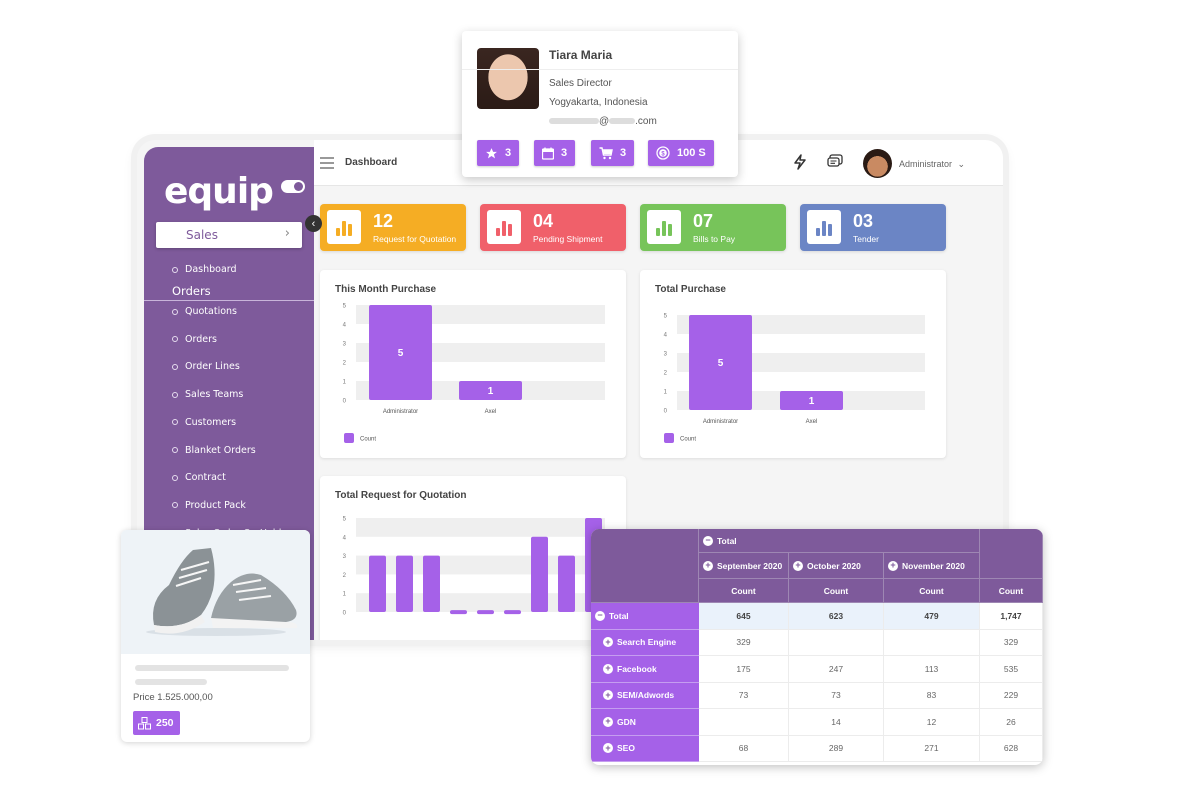 Image resolution: width=1200 pixels, height=800 pixels. I want to click on pivot-row-header: + Search Engine, so click(645, 642).